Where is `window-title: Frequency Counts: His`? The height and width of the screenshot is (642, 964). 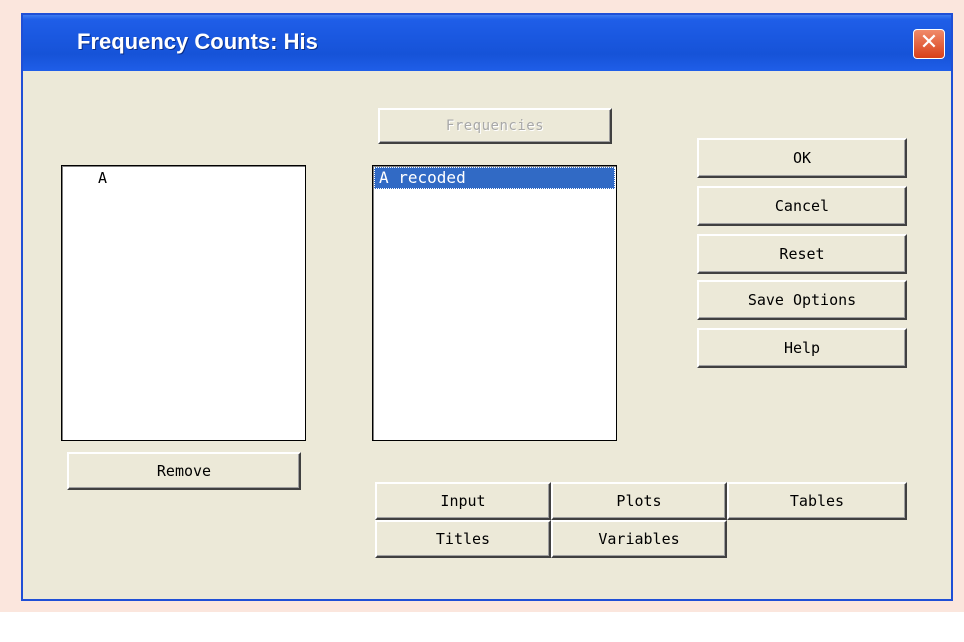 window-title: Frequency Counts: His is located at coordinates (197, 41).